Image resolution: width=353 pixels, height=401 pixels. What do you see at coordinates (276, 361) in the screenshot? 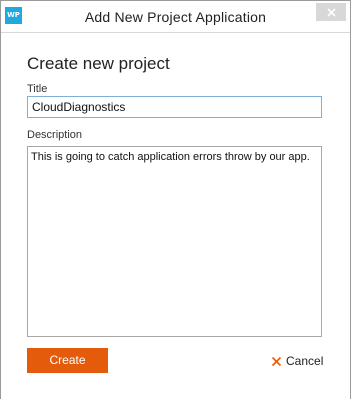
I see `x-icon` at bounding box center [276, 361].